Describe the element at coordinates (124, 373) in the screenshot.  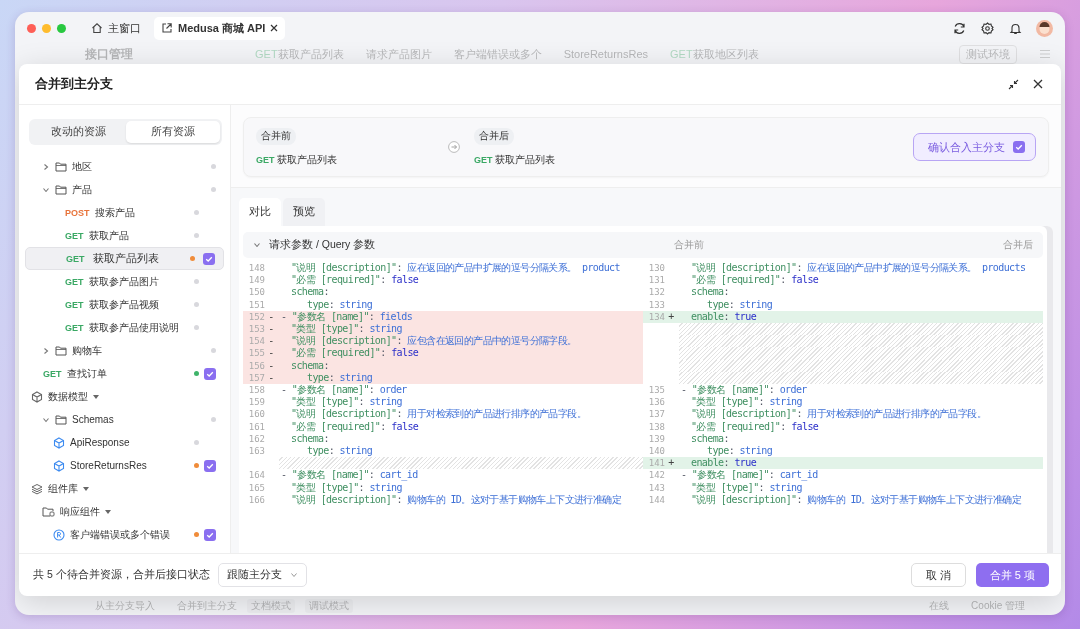
I see `tree-item: GET 查找订单` at that location.